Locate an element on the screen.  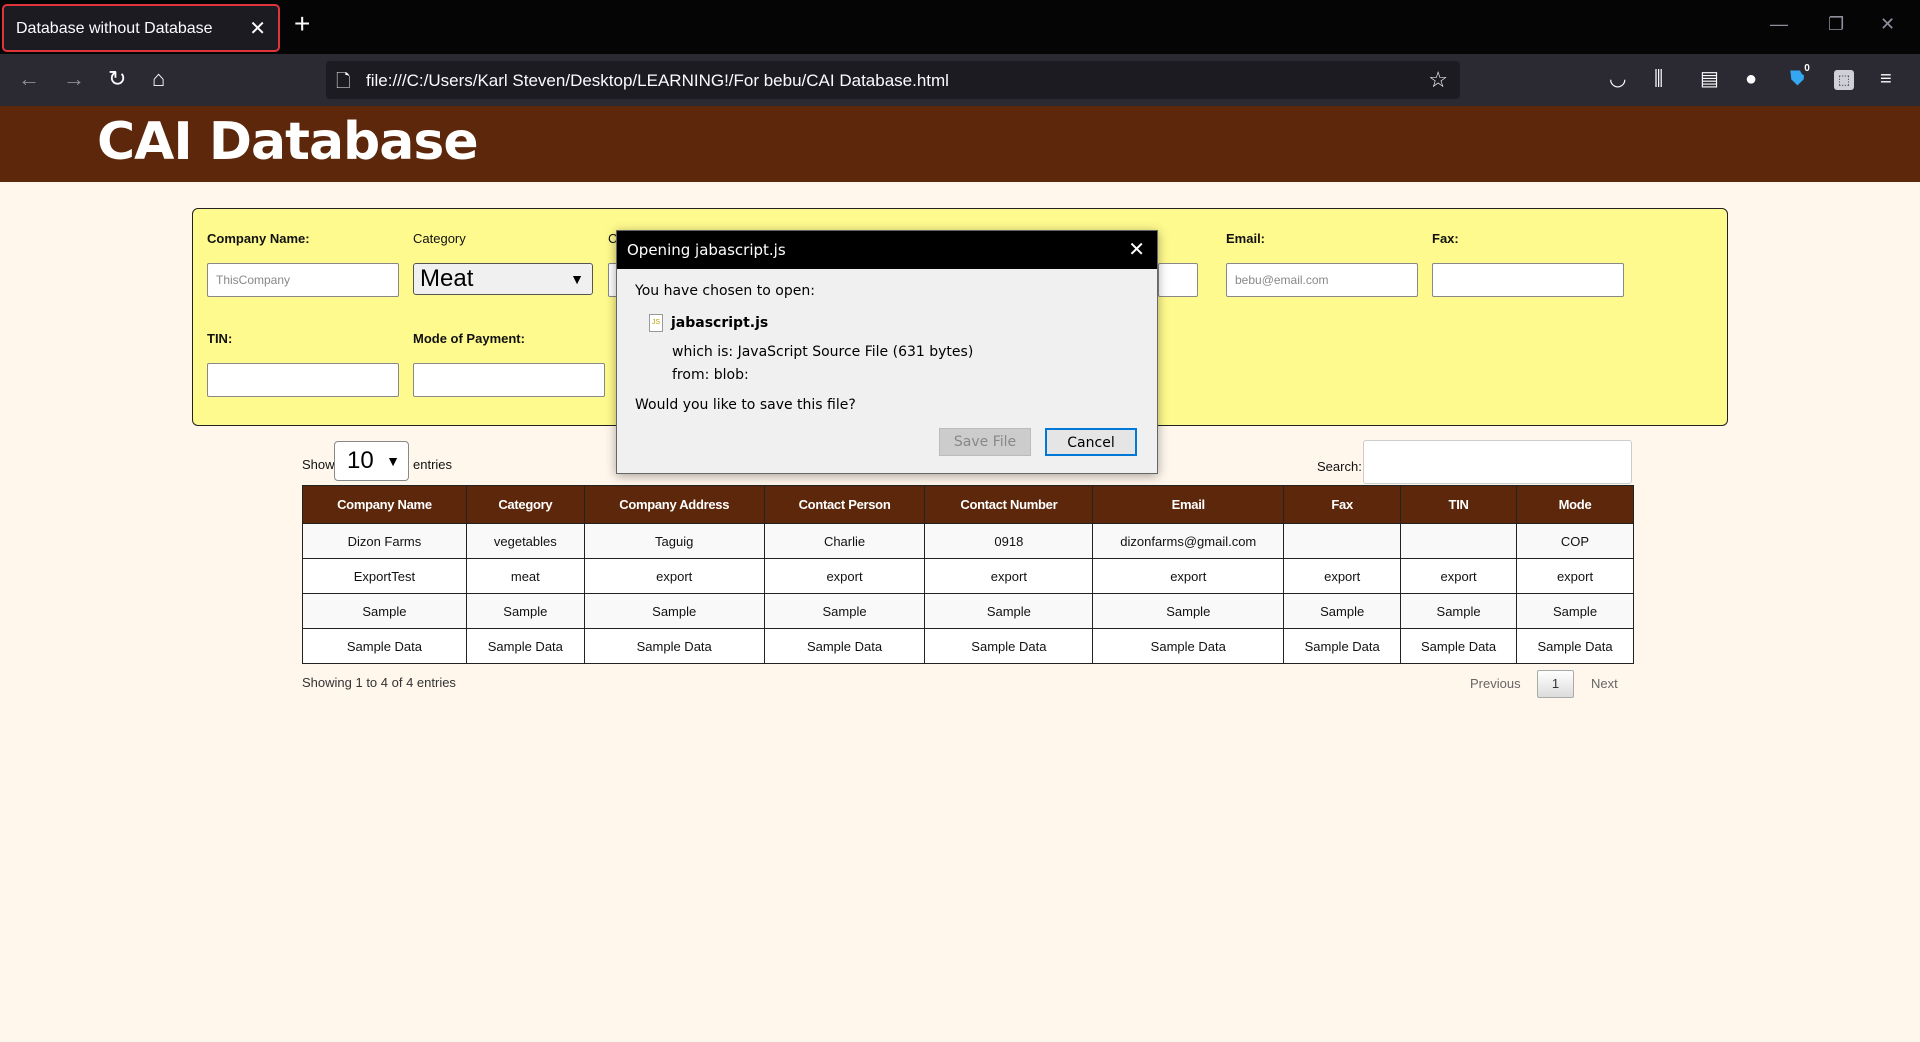
category-label: Category is located at coordinates (439, 238).